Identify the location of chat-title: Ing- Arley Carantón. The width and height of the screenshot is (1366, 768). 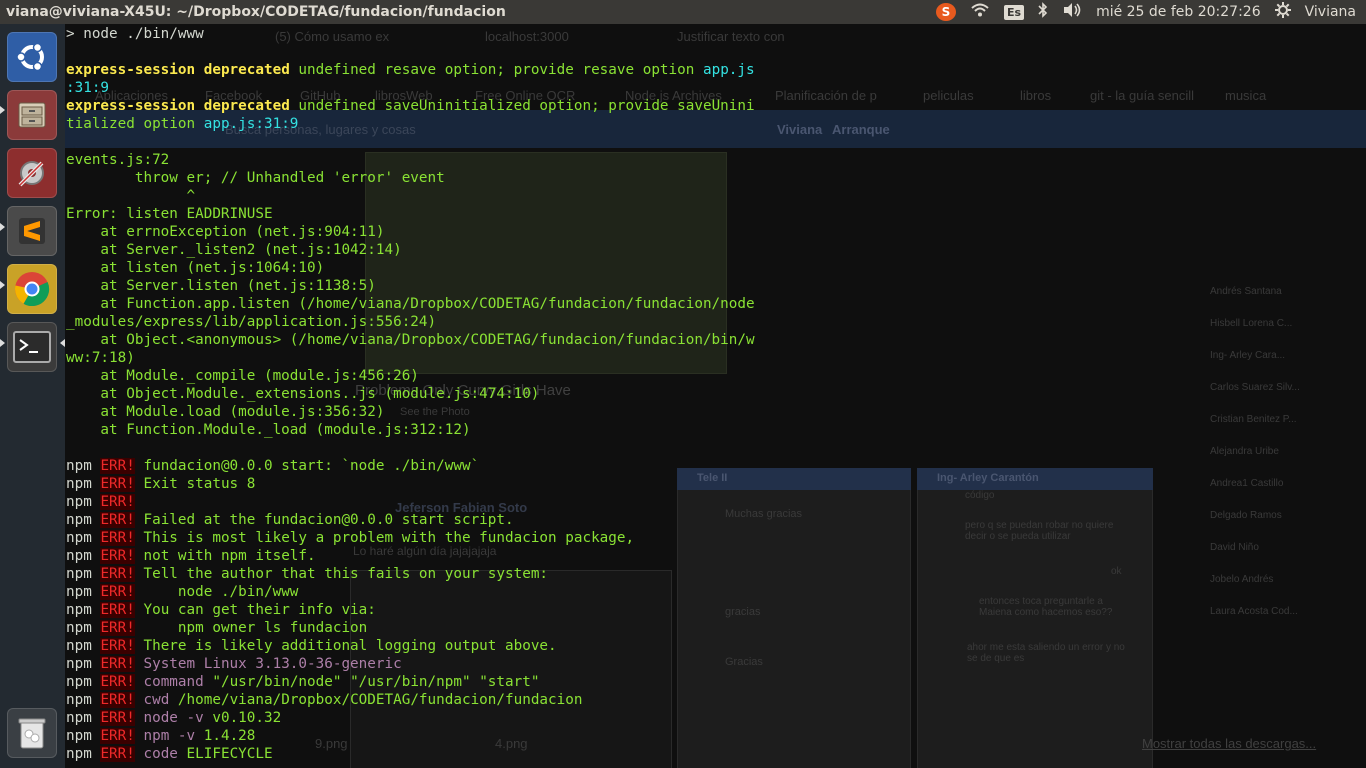
(988, 478).